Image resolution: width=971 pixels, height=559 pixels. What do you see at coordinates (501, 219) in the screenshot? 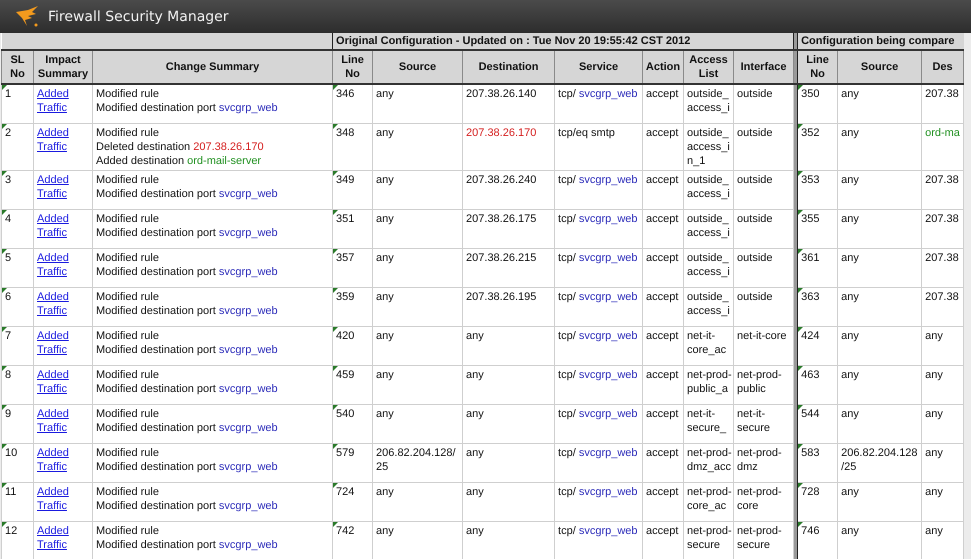
I see `destination-text: 207.38.26.175` at bounding box center [501, 219].